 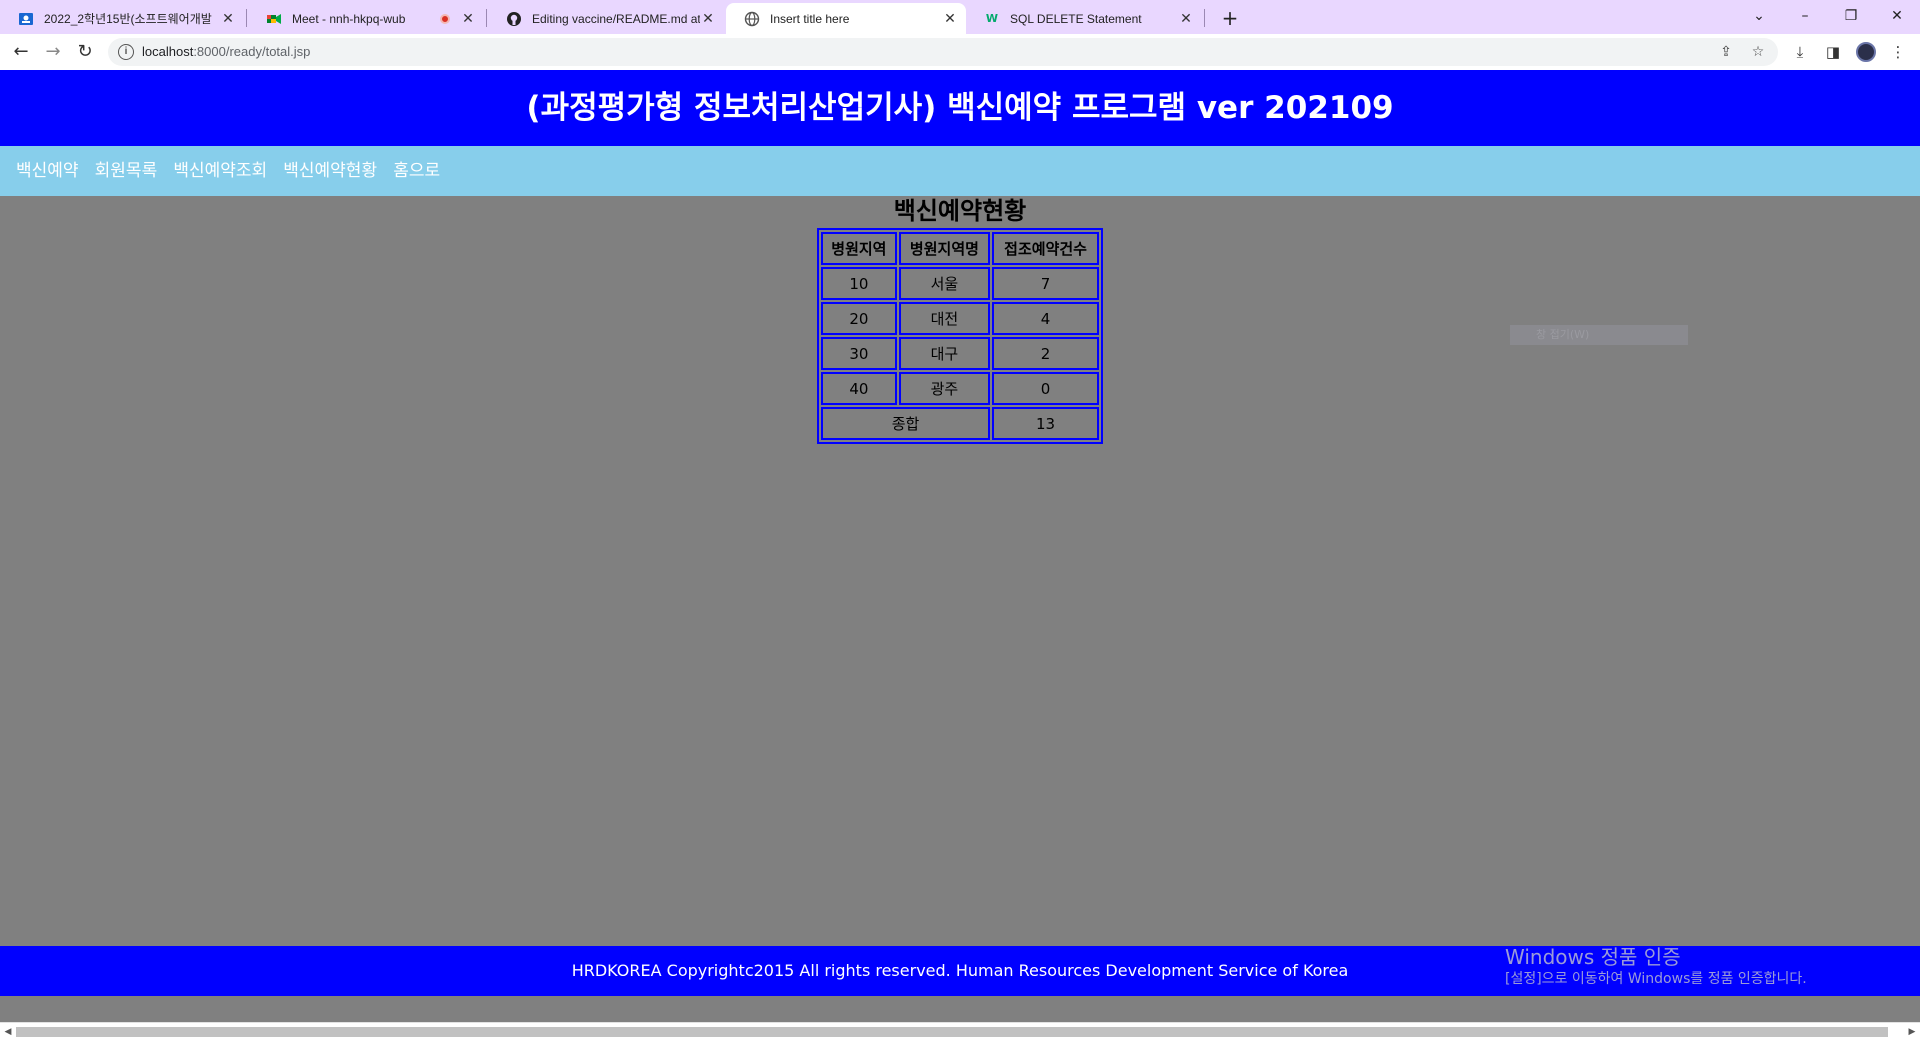 What do you see at coordinates (960, 211) in the screenshot?
I see `section-title: 백신예약현황` at bounding box center [960, 211].